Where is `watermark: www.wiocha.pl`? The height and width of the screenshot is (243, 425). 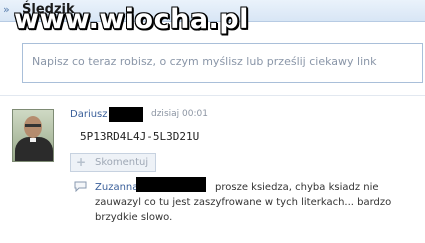
watermark: www.wiocha.pl is located at coordinates (131, 19).